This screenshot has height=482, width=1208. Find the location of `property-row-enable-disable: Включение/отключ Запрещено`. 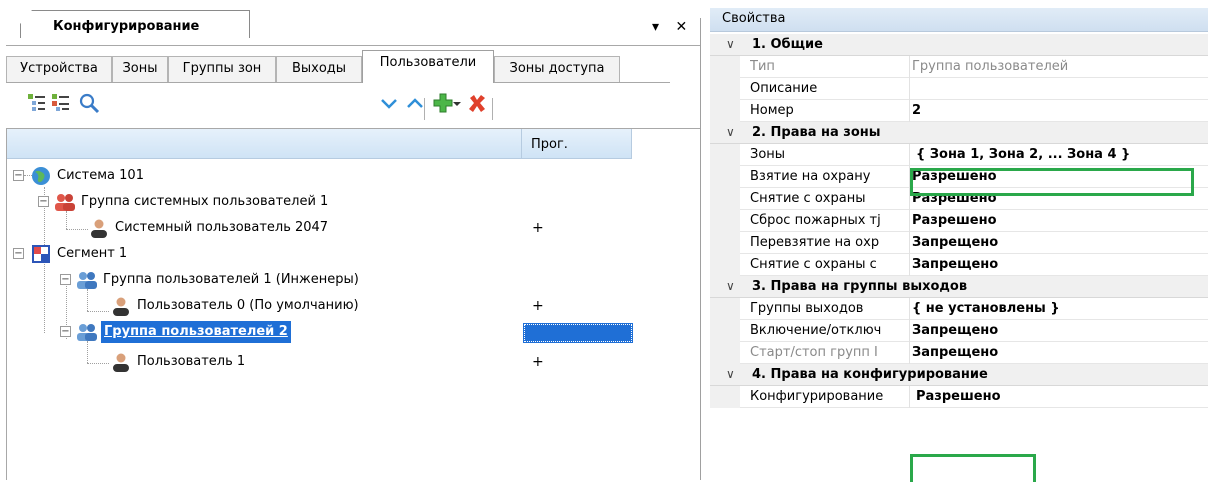

property-row-enable-disable: Включение/отключ Запрещено is located at coordinates (959, 331).